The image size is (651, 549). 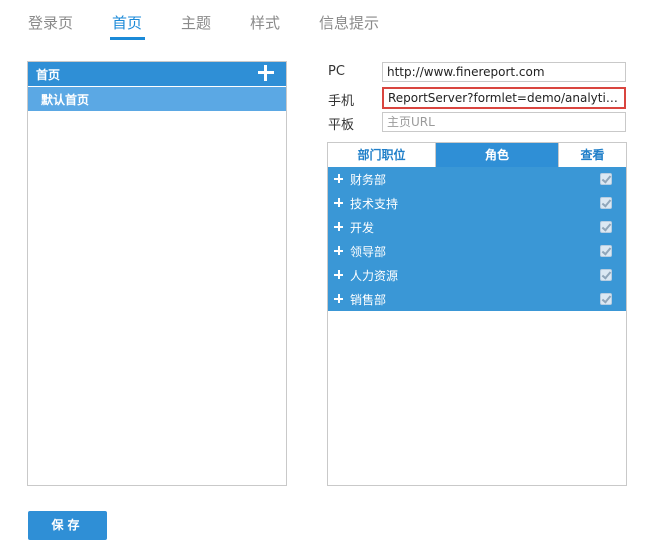 What do you see at coordinates (341, 125) in the screenshot?
I see `tablet-label: 平板` at bounding box center [341, 125].